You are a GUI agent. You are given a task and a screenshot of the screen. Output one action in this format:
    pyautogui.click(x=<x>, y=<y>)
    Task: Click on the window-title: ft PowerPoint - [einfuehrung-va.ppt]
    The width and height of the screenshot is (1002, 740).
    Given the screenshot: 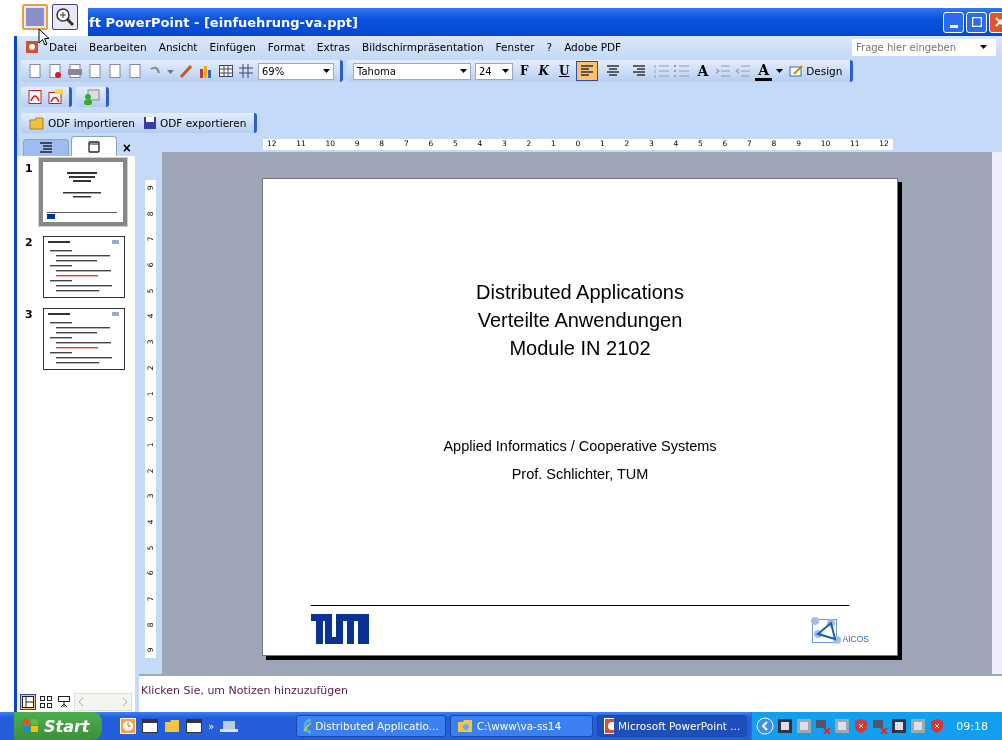 What is the action you would take?
    pyautogui.click(x=224, y=22)
    